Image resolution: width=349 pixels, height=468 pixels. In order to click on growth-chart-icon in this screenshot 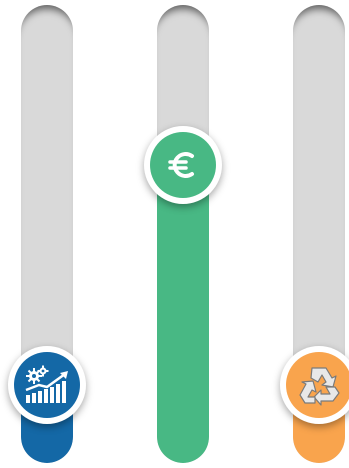, I will do `click(47, 385)`.